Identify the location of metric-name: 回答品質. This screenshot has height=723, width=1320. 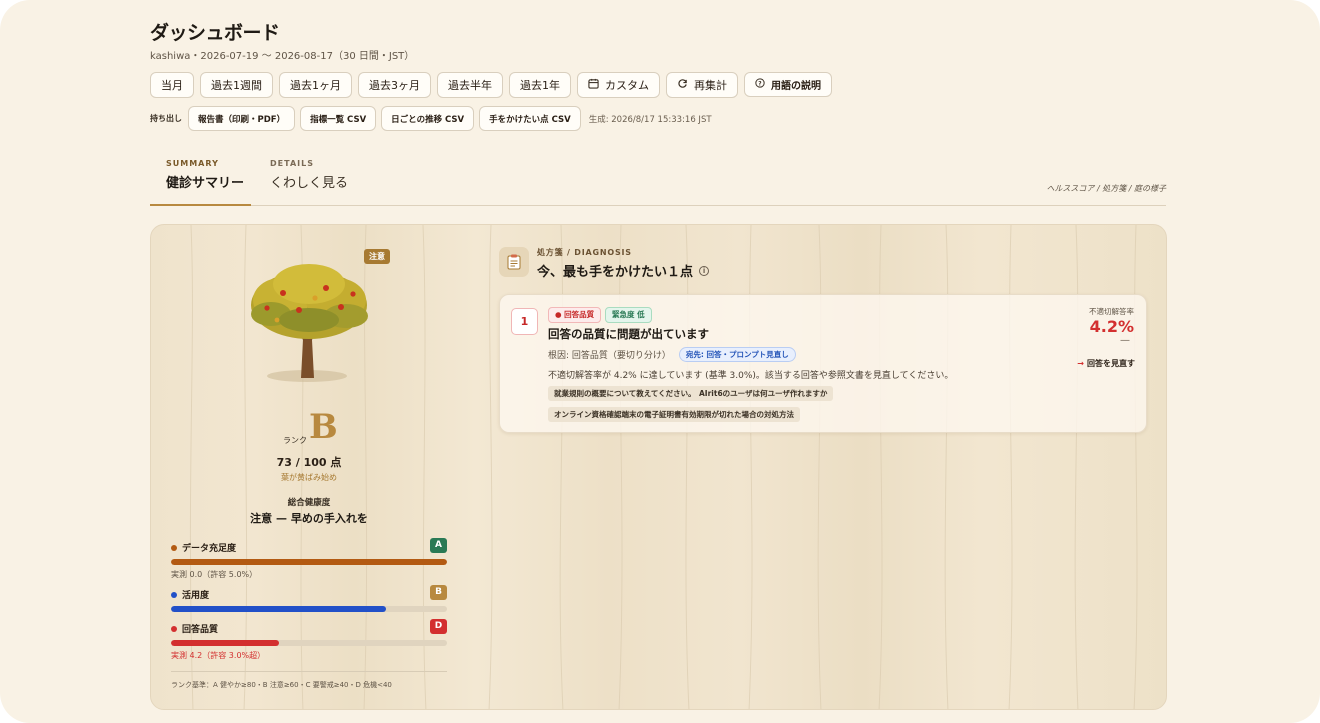
(200, 630).